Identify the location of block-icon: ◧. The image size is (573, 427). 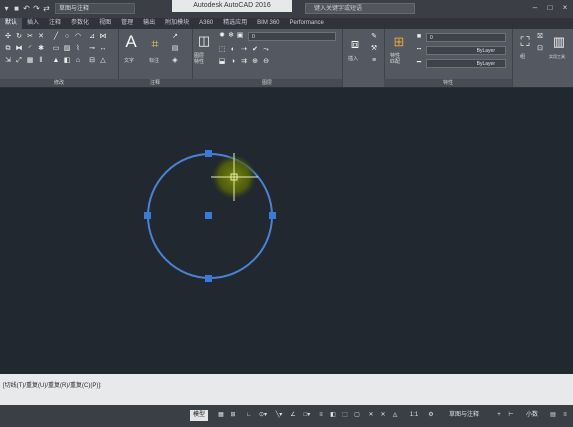
(67, 61).